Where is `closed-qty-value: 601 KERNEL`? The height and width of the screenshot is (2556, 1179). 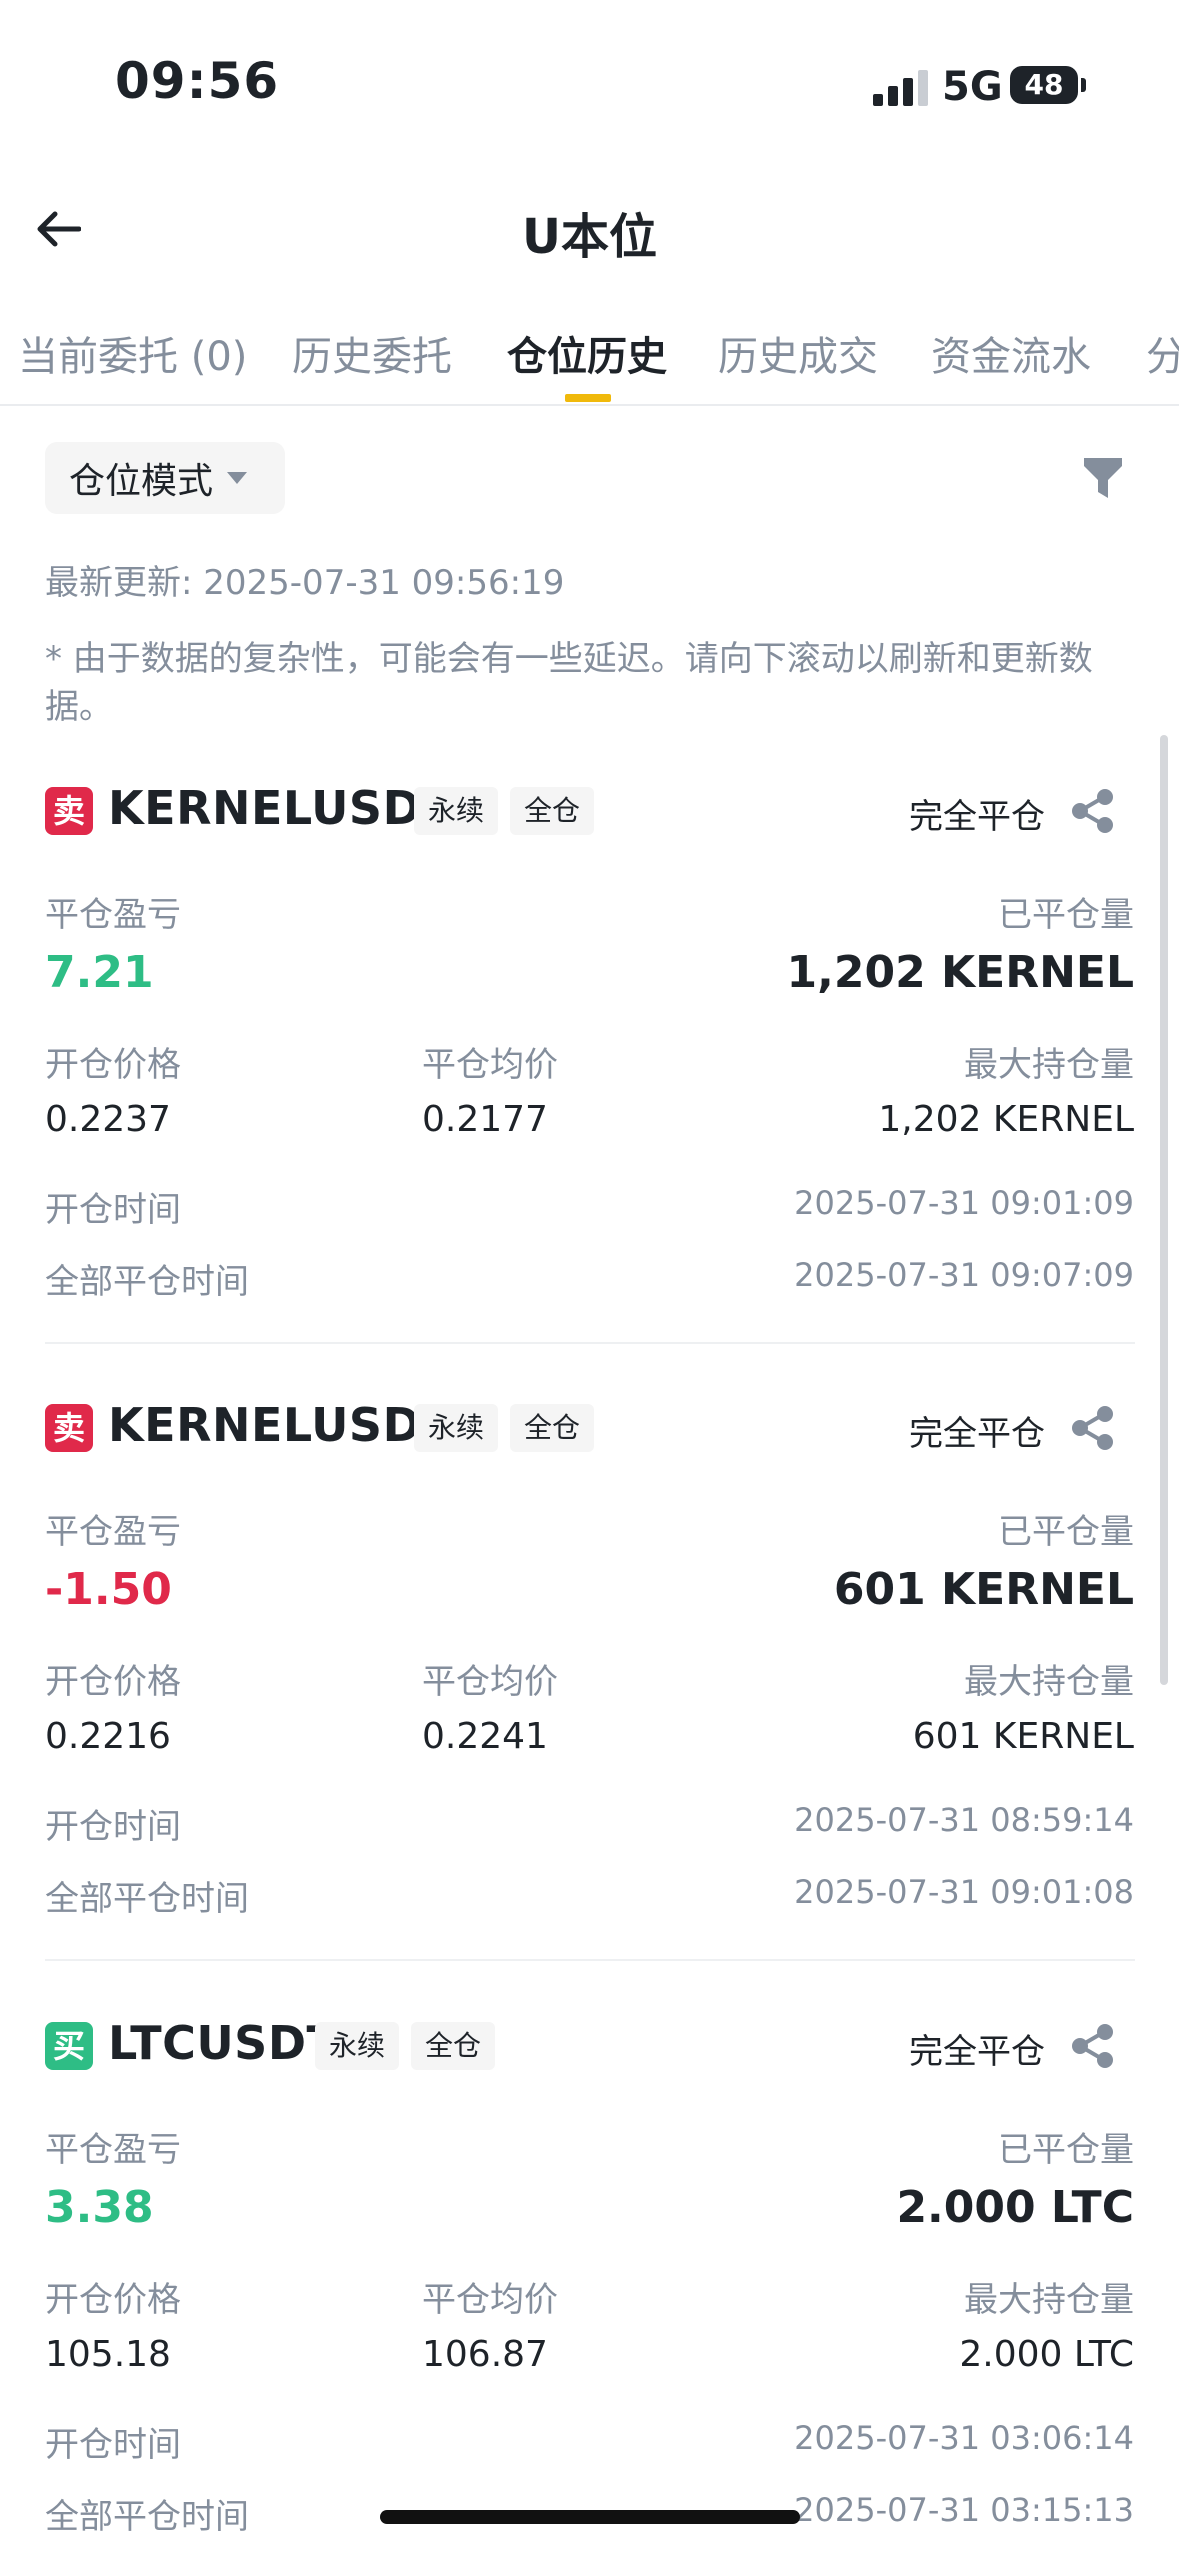 closed-qty-value: 601 KERNEL is located at coordinates (983, 1589).